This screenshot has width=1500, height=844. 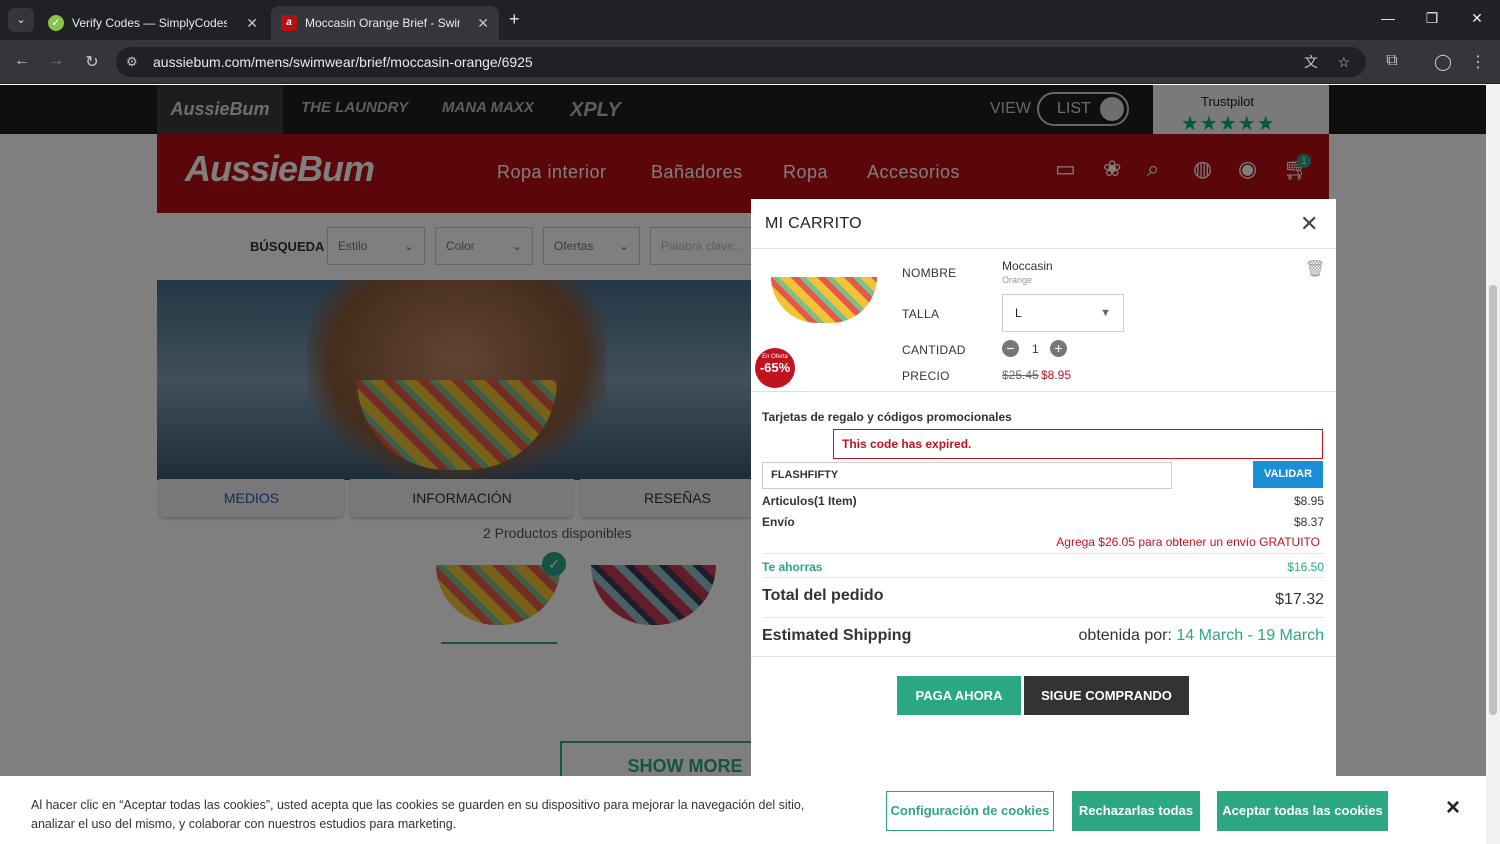 I want to click on site-info-icon: ⚙, so click(x=132, y=62).